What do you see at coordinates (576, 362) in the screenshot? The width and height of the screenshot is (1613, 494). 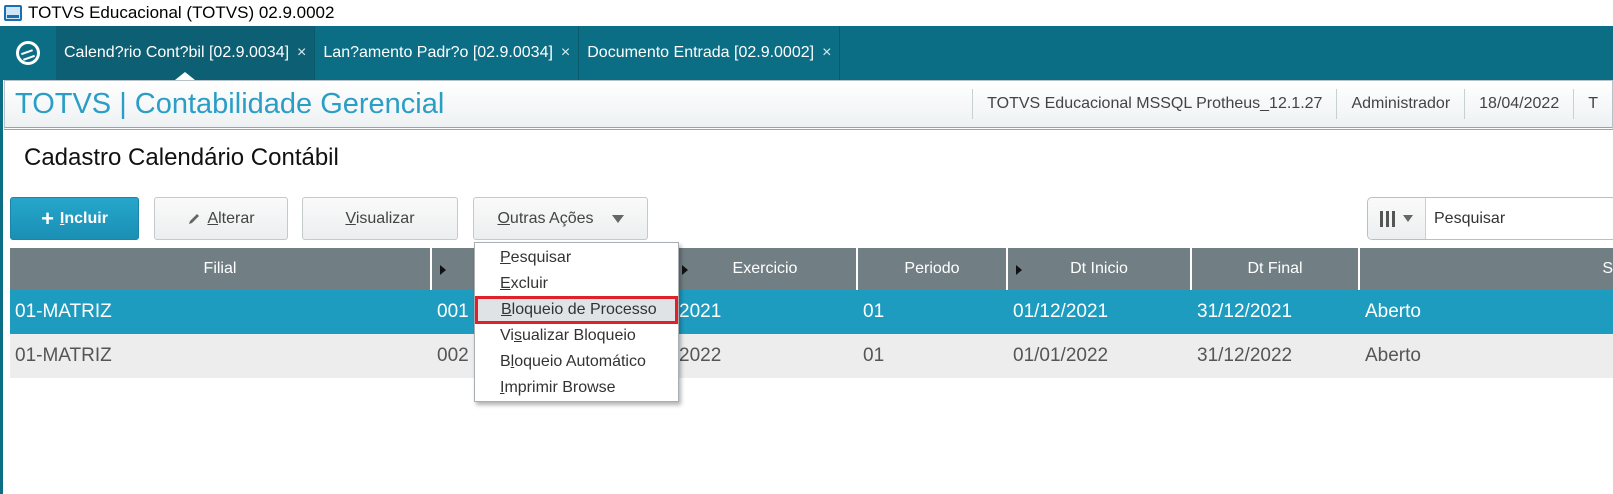 I see `menu-item-bloqueio-automatico: Bloqueio Automático` at bounding box center [576, 362].